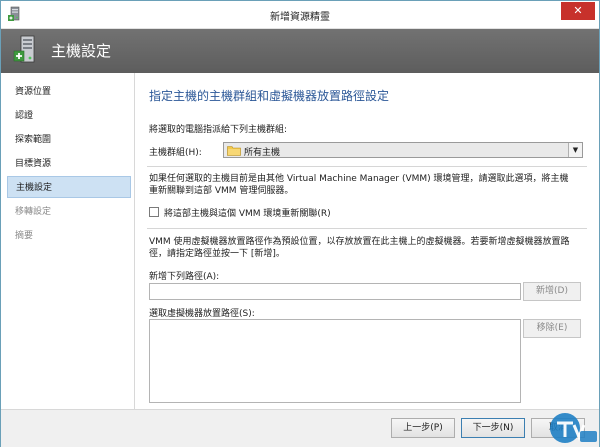  What do you see at coordinates (300, 51) in the screenshot?
I see `page-banner: 主機設定` at bounding box center [300, 51].